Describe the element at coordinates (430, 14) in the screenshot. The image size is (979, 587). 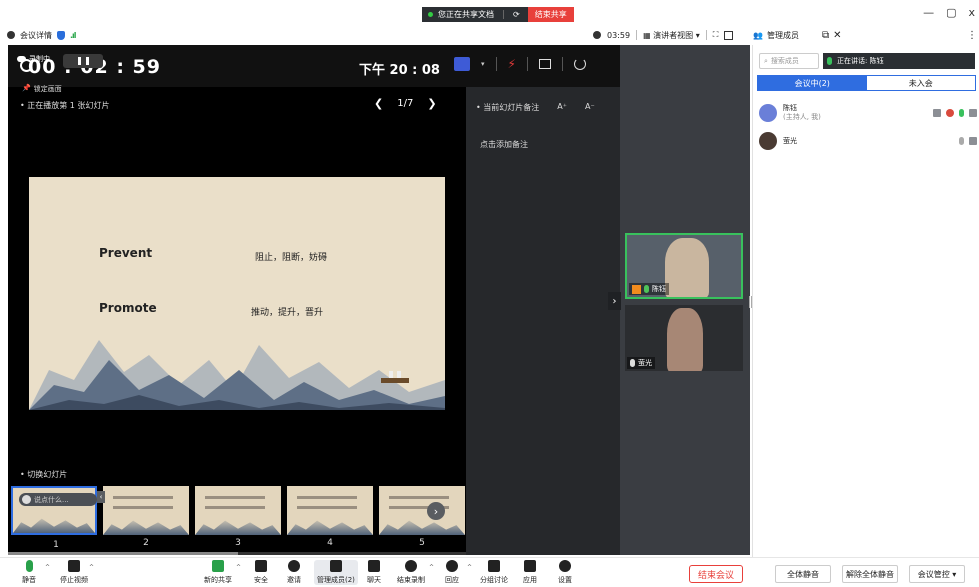
I see `sharing-dot-icon` at that location.